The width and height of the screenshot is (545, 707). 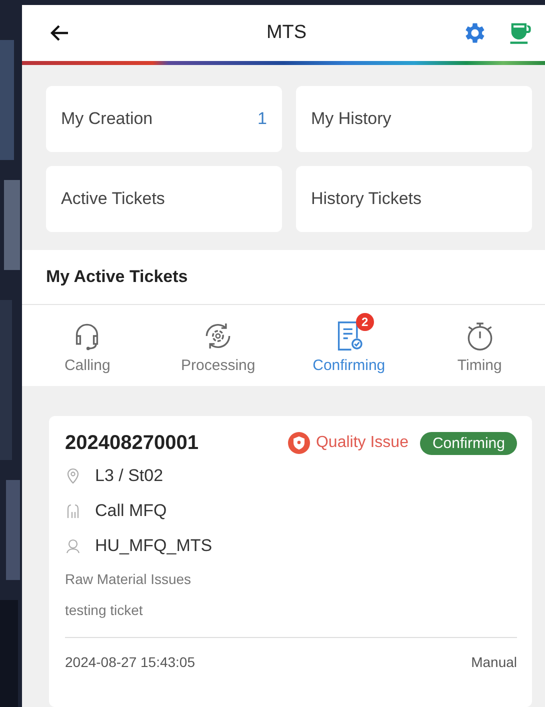 What do you see at coordinates (113, 199) in the screenshot?
I see `quick-link-label: Active Tickets` at bounding box center [113, 199].